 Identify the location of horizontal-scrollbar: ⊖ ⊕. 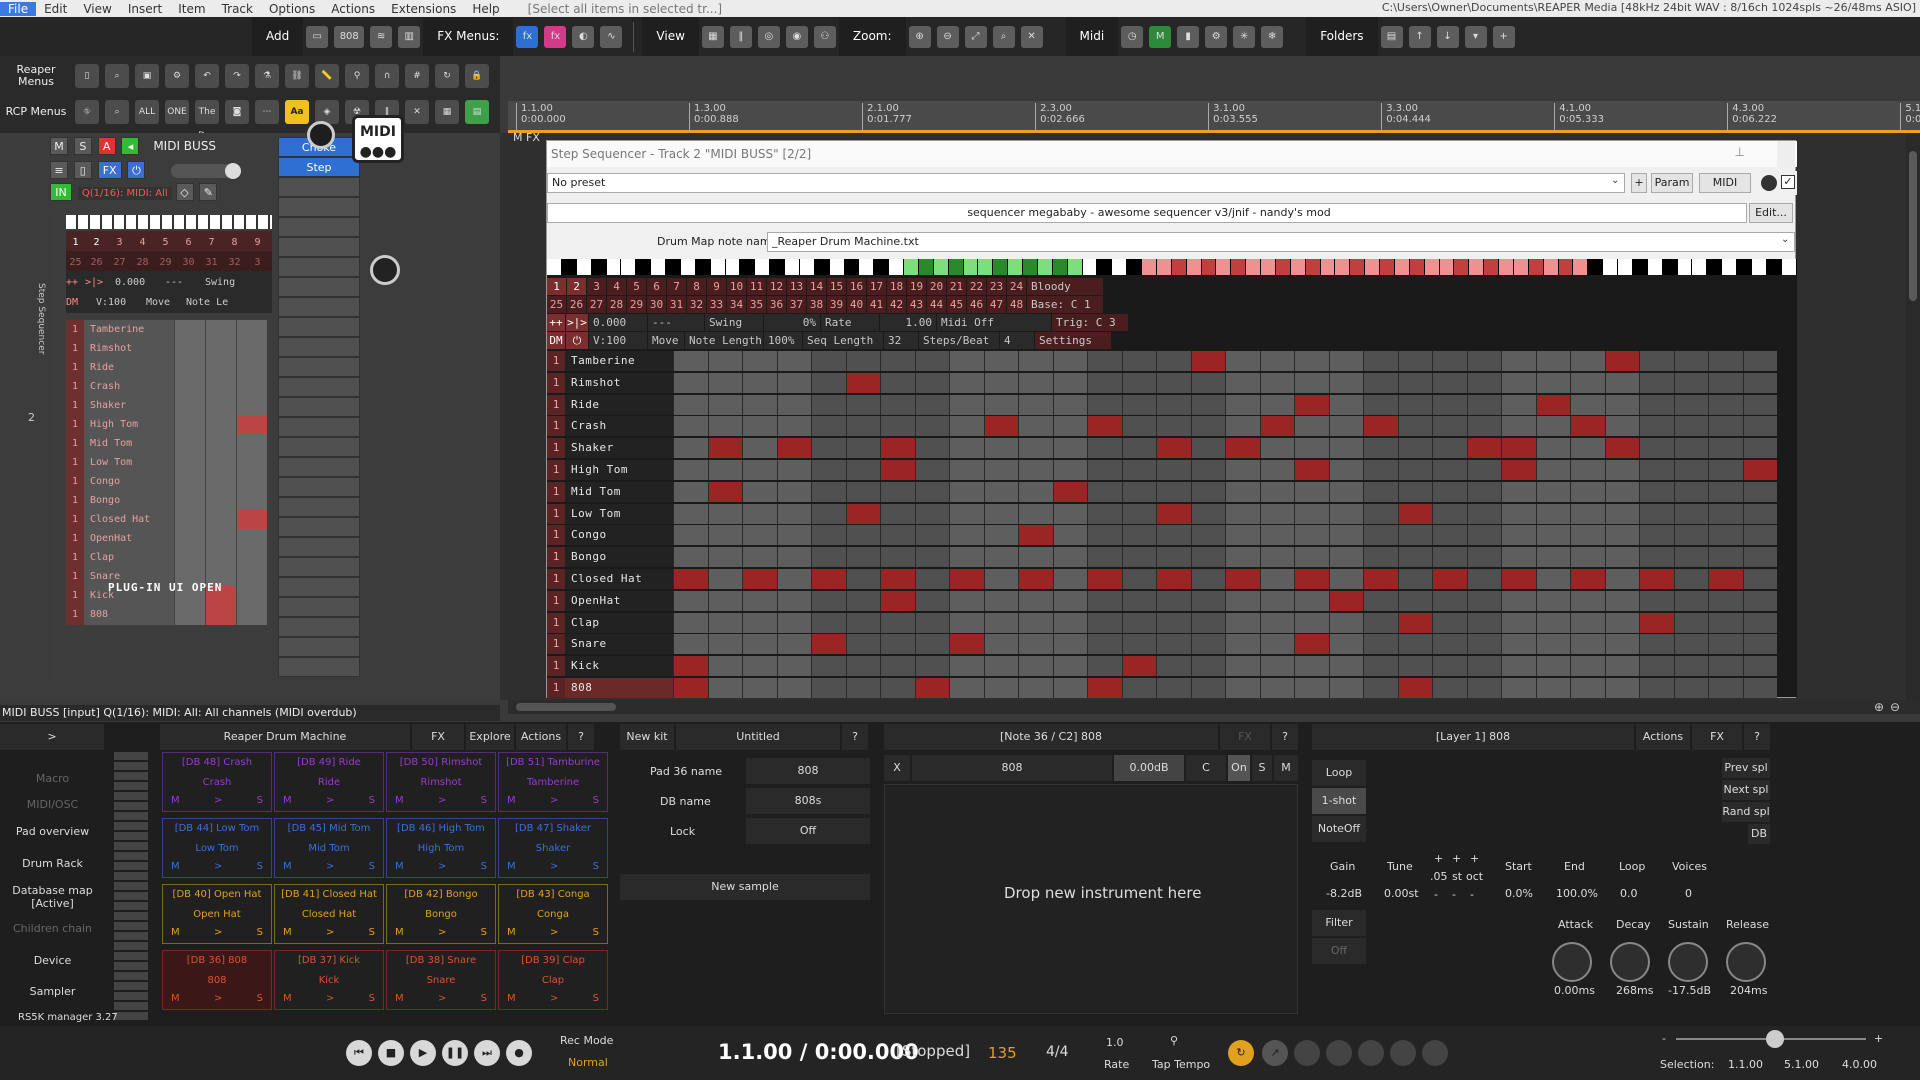
(1214, 707).